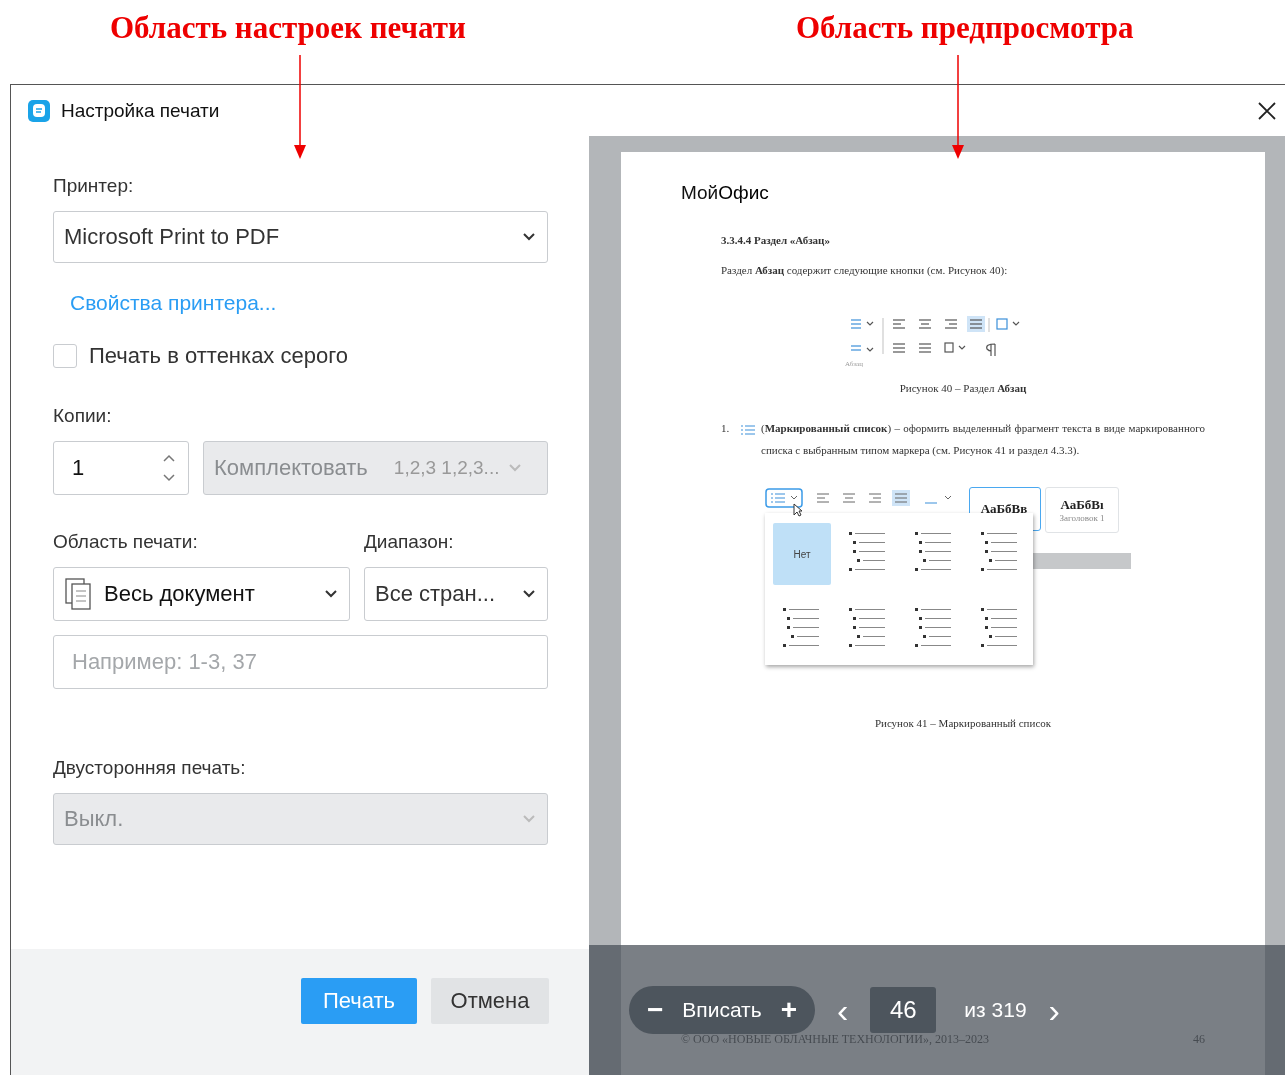 The height and width of the screenshot is (1075, 1285). What do you see at coordinates (963, 723) in the screenshot?
I see `figure-caption: Рисунок 41 – Маркированный список` at bounding box center [963, 723].